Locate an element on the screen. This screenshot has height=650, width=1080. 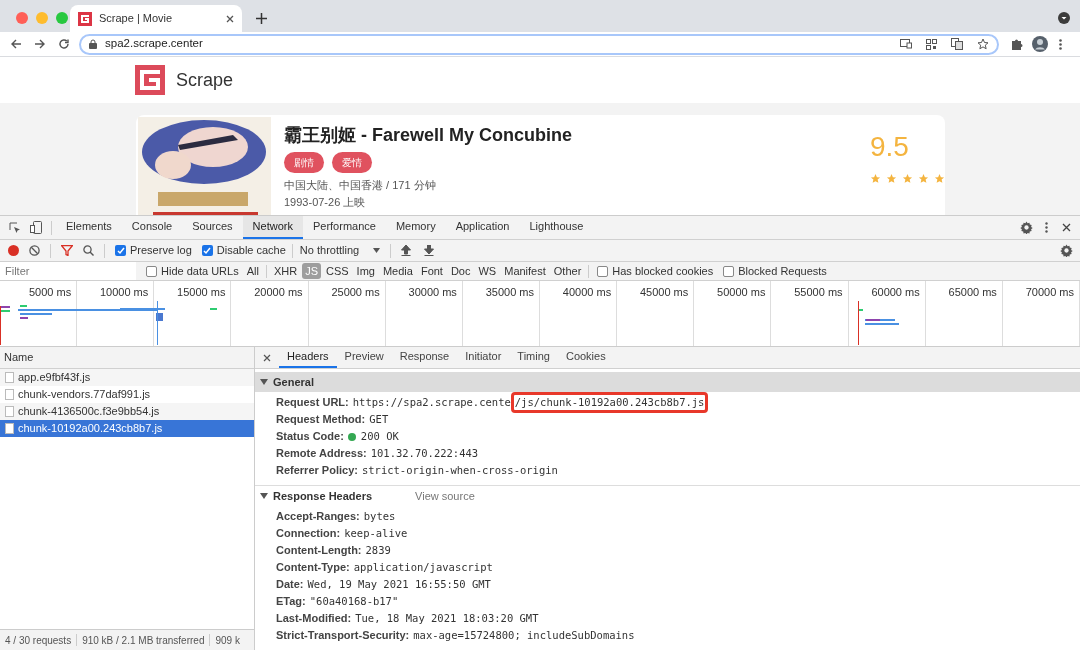
inspect-icon is located at coordinates (15, 227).